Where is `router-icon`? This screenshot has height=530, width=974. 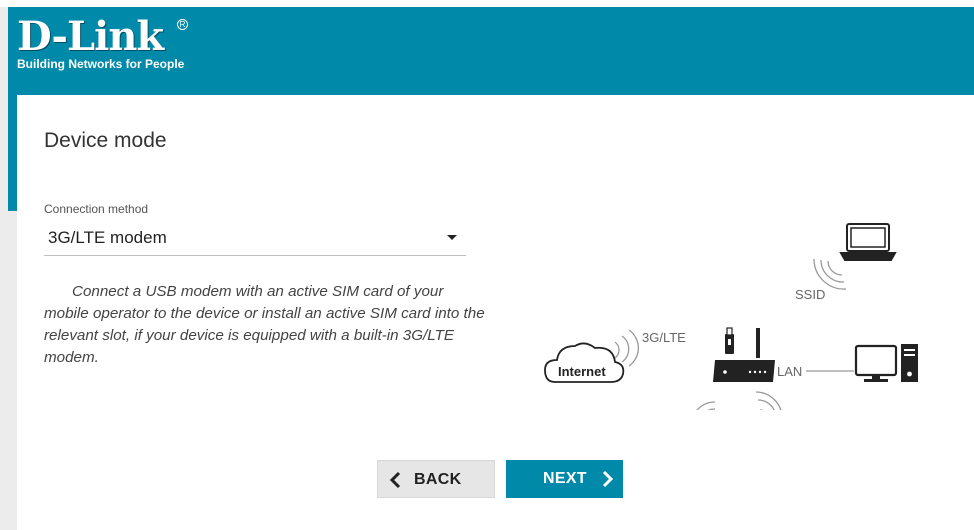
router-icon is located at coordinates (744, 355).